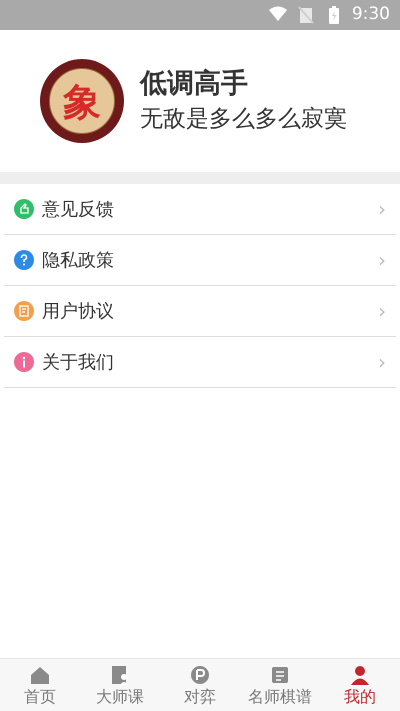 The height and width of the screenshot is (711, 400). Describe the element at coordinates (40, 675) in the screenshot. I see `home-icon` at that location.